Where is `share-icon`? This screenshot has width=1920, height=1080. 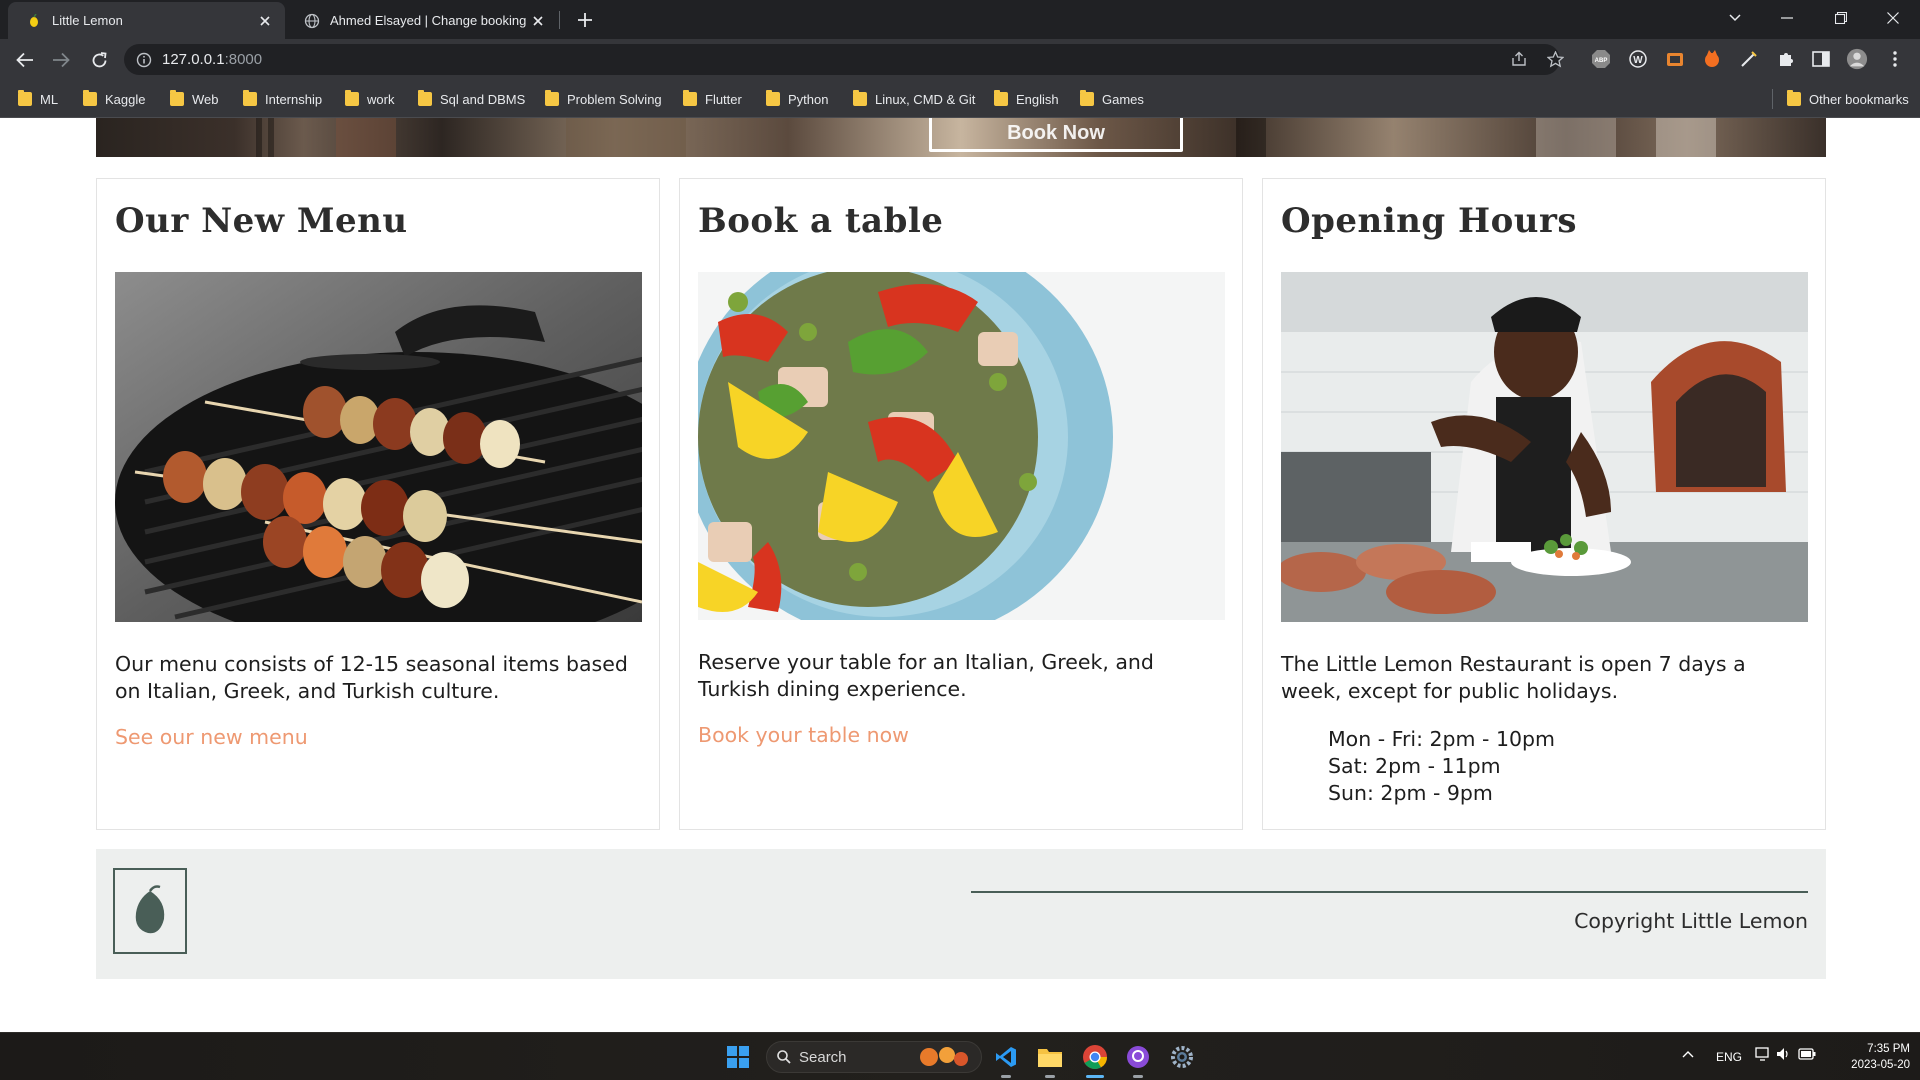 share-icon is located at coordinates (1519, 59).